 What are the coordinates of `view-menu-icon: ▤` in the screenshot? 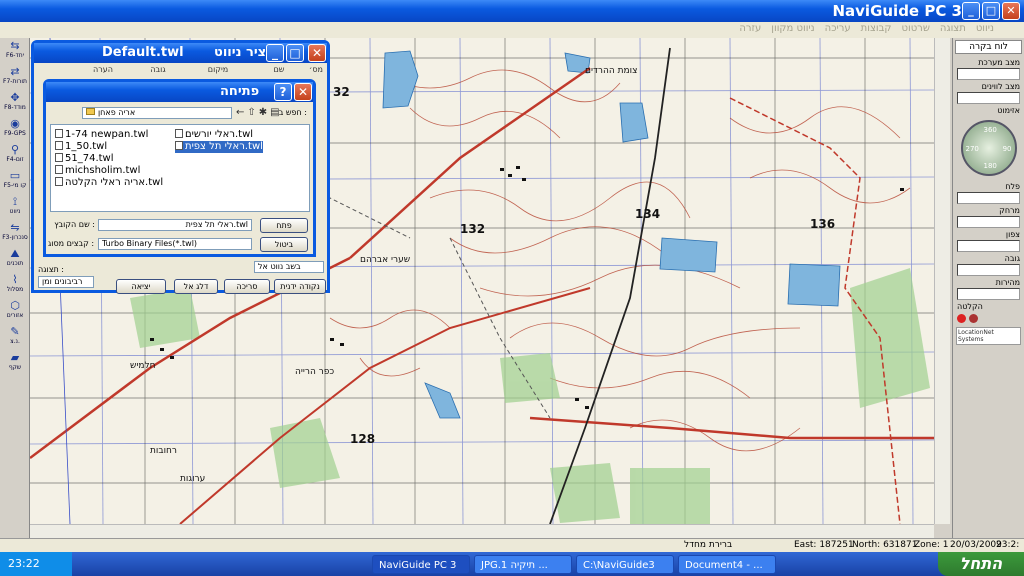 It's located at (274, 112).